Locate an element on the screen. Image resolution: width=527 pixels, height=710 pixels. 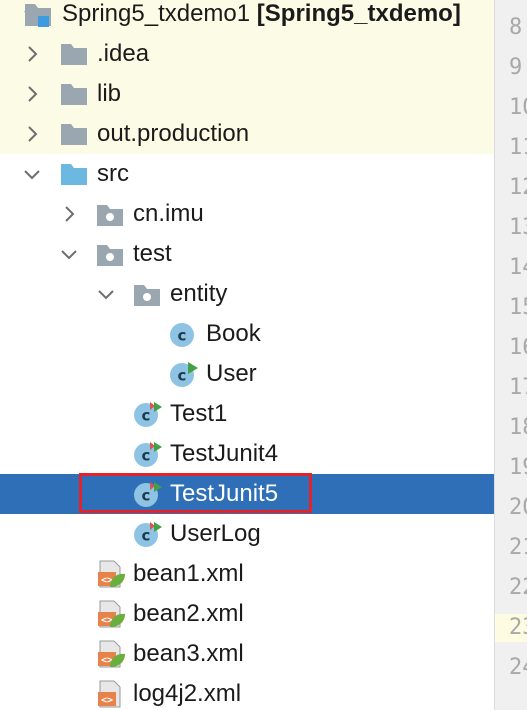
line-number: 8 is located at coordinates (516, 27).